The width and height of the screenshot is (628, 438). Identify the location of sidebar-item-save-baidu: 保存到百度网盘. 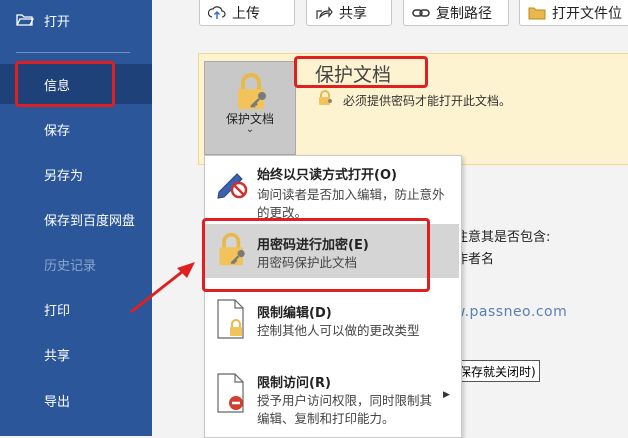
(76, 219).